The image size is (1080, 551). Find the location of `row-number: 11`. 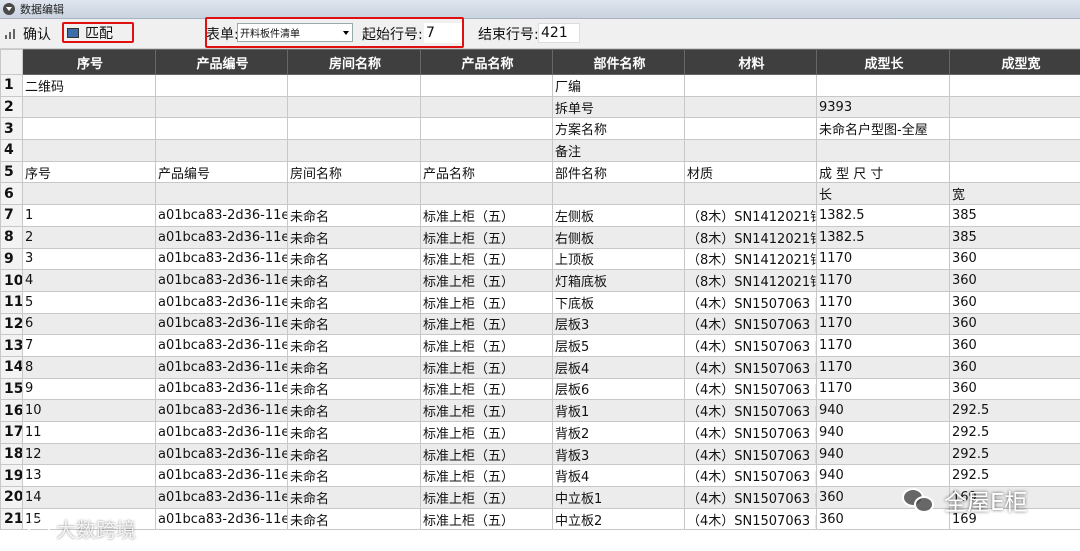

row-number: 11 is located at coordinates (11, 302).